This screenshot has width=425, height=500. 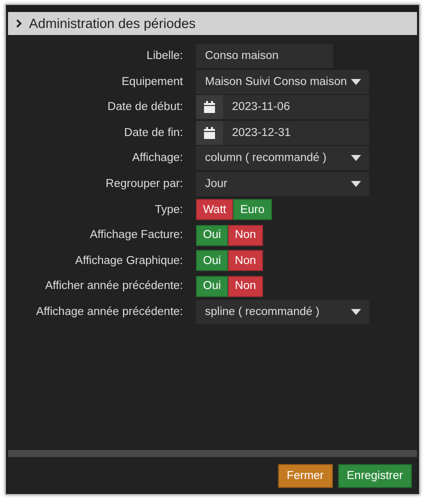 I want to click on field-label: Affichage:, so click(x=157, y=158).